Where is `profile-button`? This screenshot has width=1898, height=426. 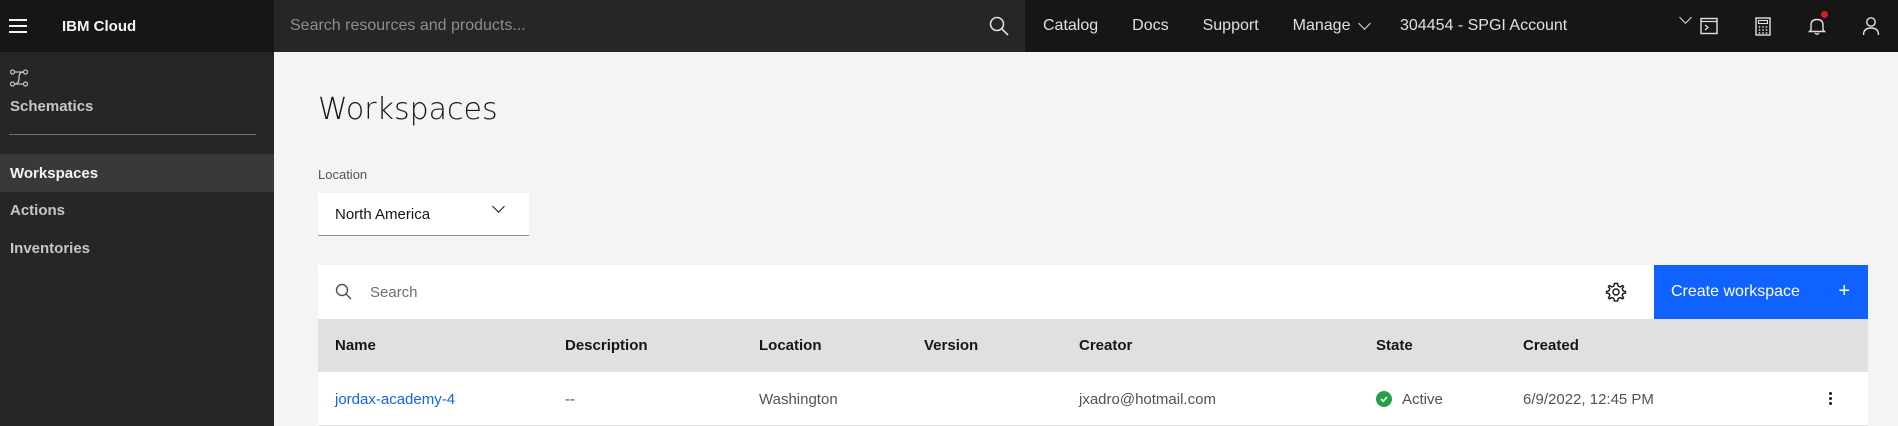 profile-button is located at coordinates (1871, 26).